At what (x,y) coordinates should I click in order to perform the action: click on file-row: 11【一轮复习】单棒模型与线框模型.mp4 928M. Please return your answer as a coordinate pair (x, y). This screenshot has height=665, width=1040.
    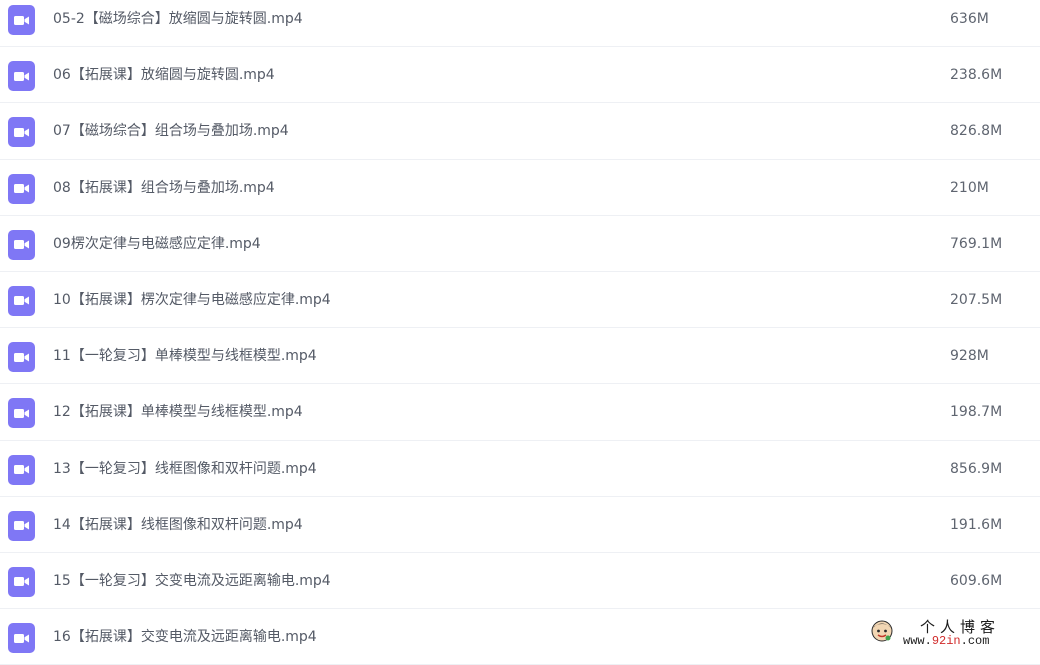
    Looking at the image, I should click on (520, 356).